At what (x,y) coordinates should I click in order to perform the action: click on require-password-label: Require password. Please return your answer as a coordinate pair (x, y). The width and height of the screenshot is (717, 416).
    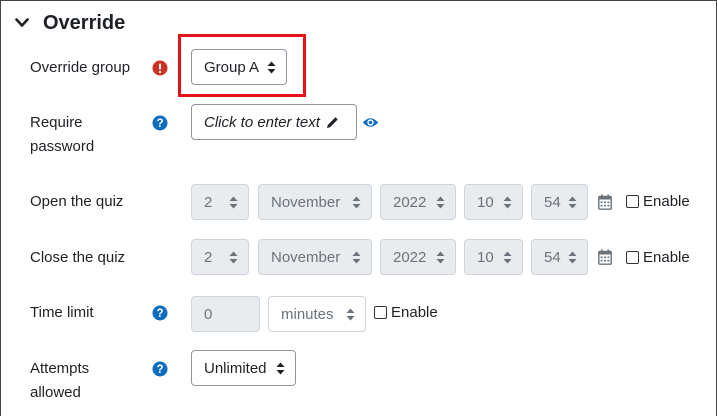
    Looking at the image, I should click on (62, 134).